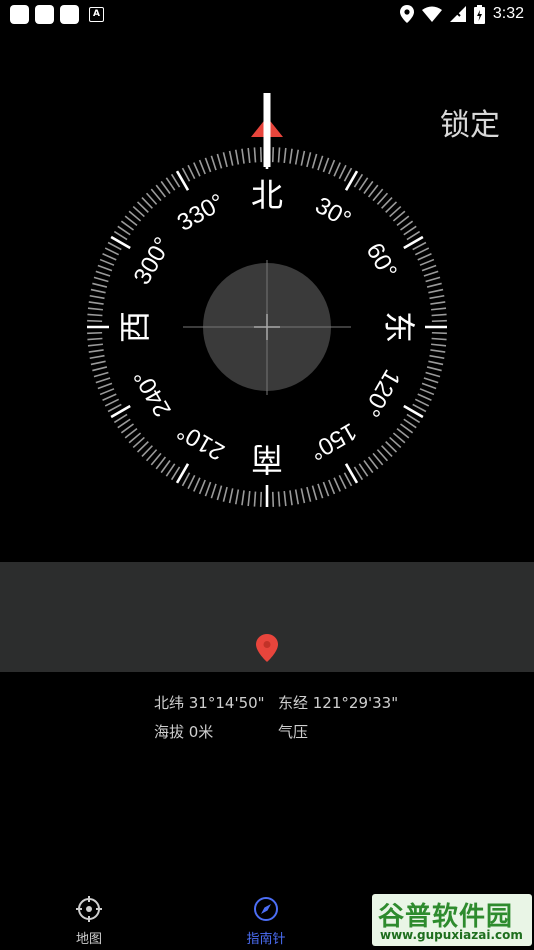 The height and width of the screenshot is (950, 534). I want to click on wifi-icon, so click(431, 14).